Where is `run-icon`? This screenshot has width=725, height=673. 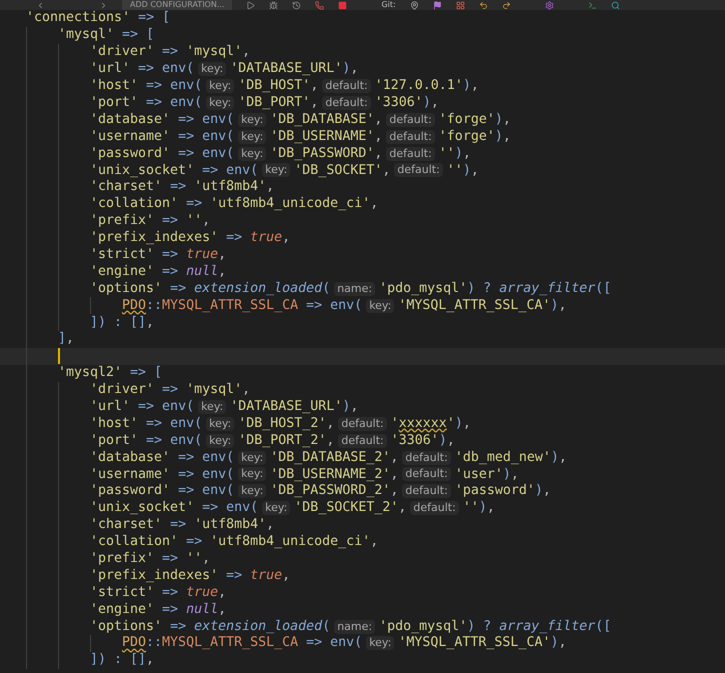
run-icon is located at coordinates (251, 5).